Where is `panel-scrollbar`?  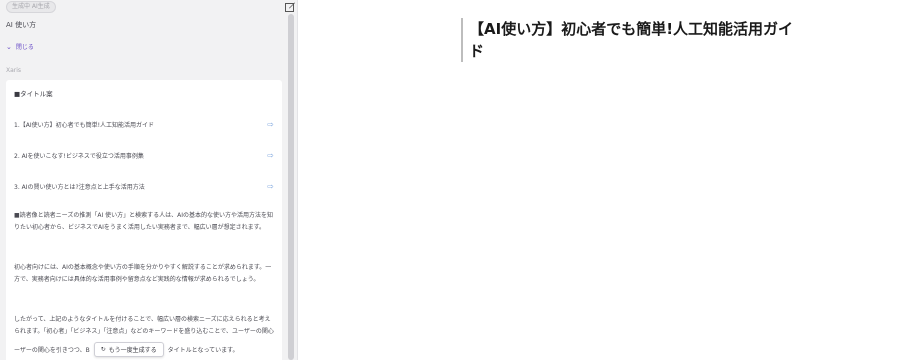 panel-scrollbar is located at coordinates (291, 187).